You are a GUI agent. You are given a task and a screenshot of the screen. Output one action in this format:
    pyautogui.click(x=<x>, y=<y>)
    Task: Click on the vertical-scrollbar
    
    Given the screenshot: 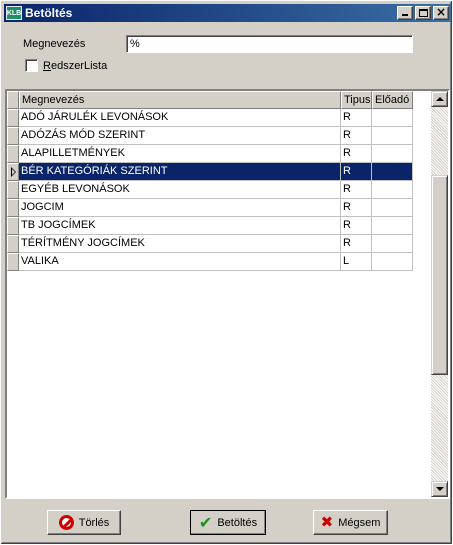 What is the action you would take?
    pyautogui.click(x=439, y=294)
    